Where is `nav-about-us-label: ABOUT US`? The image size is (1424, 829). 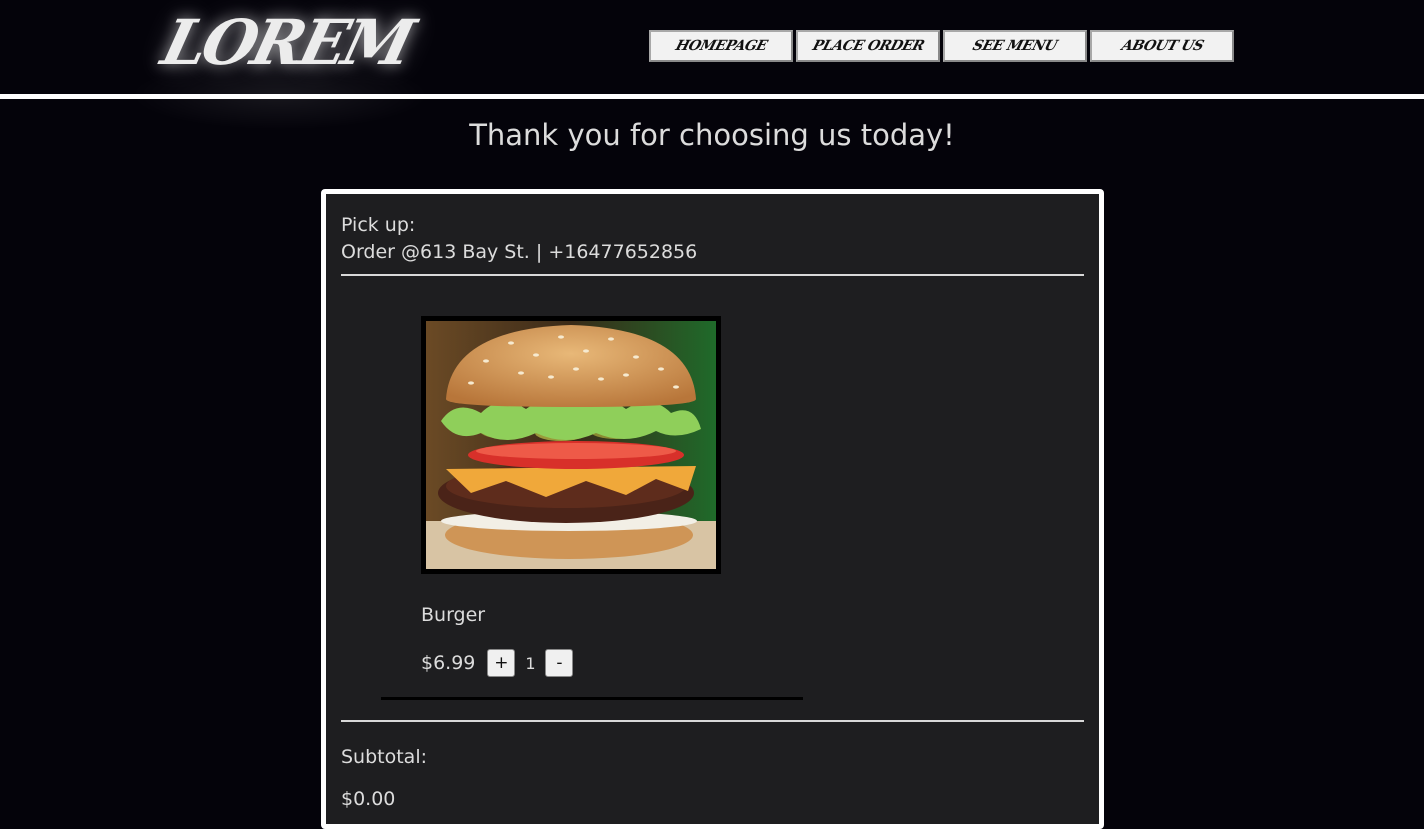
nav-about-us-label: ABOUT US is located at coordinates (1162, 46).